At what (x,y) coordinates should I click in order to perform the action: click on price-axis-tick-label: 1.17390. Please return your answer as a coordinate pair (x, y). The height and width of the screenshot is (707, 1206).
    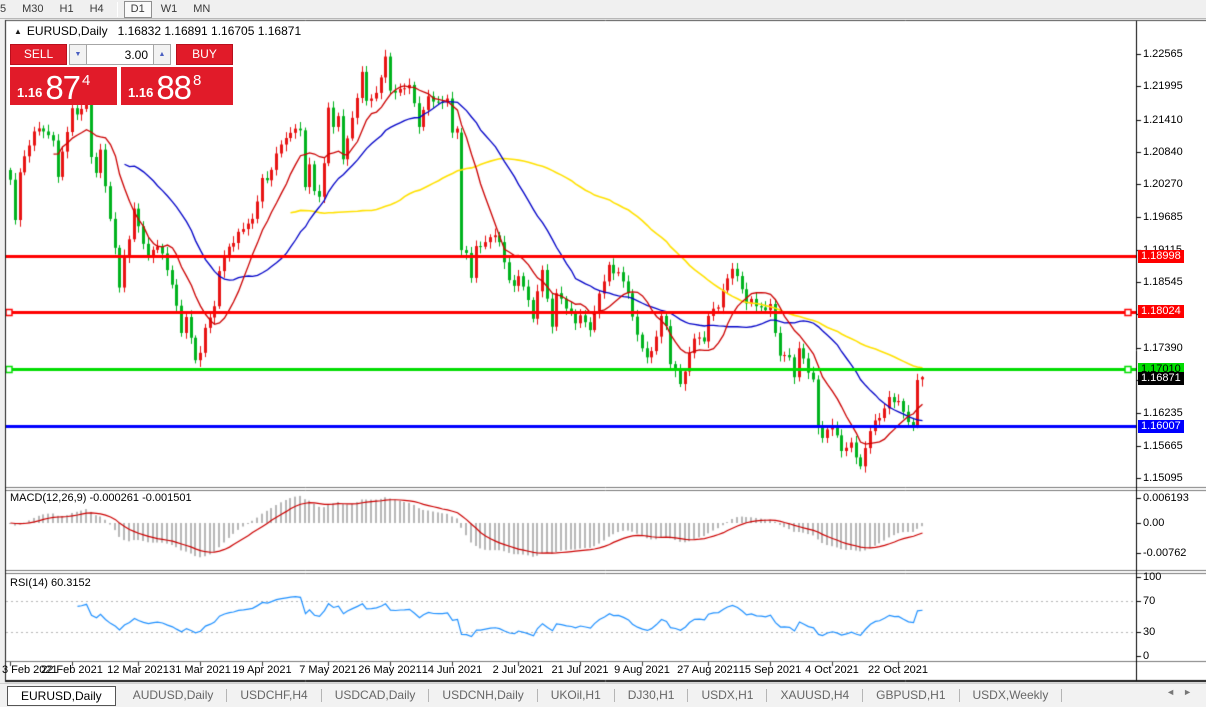
    Looking at the image, I should click on (1163, 347).